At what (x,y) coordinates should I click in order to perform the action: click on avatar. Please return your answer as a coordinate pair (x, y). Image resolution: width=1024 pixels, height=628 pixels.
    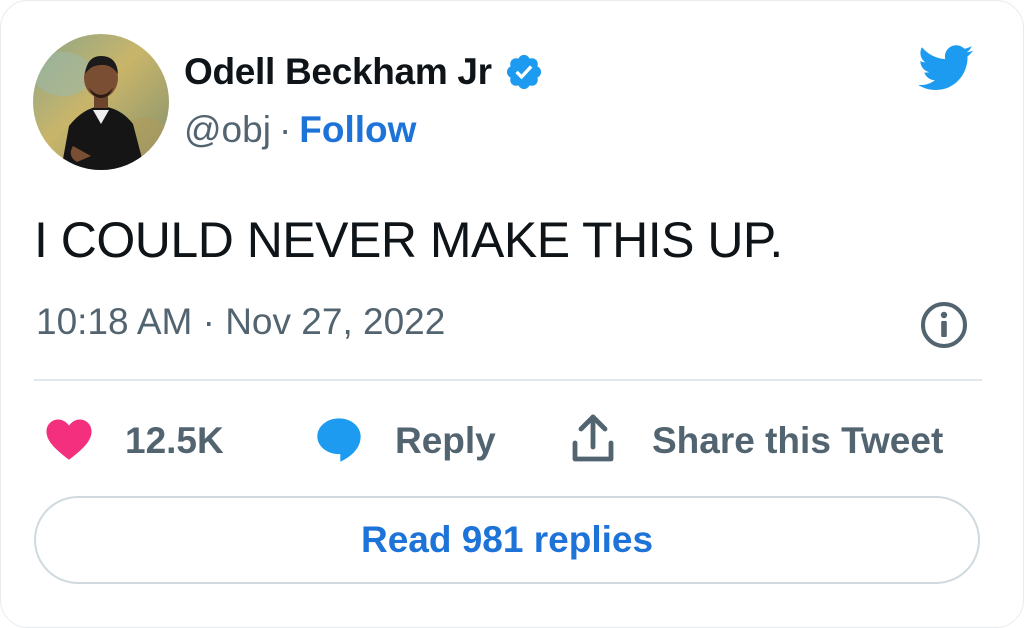
    Looking at the image, I should click on (101, 102).